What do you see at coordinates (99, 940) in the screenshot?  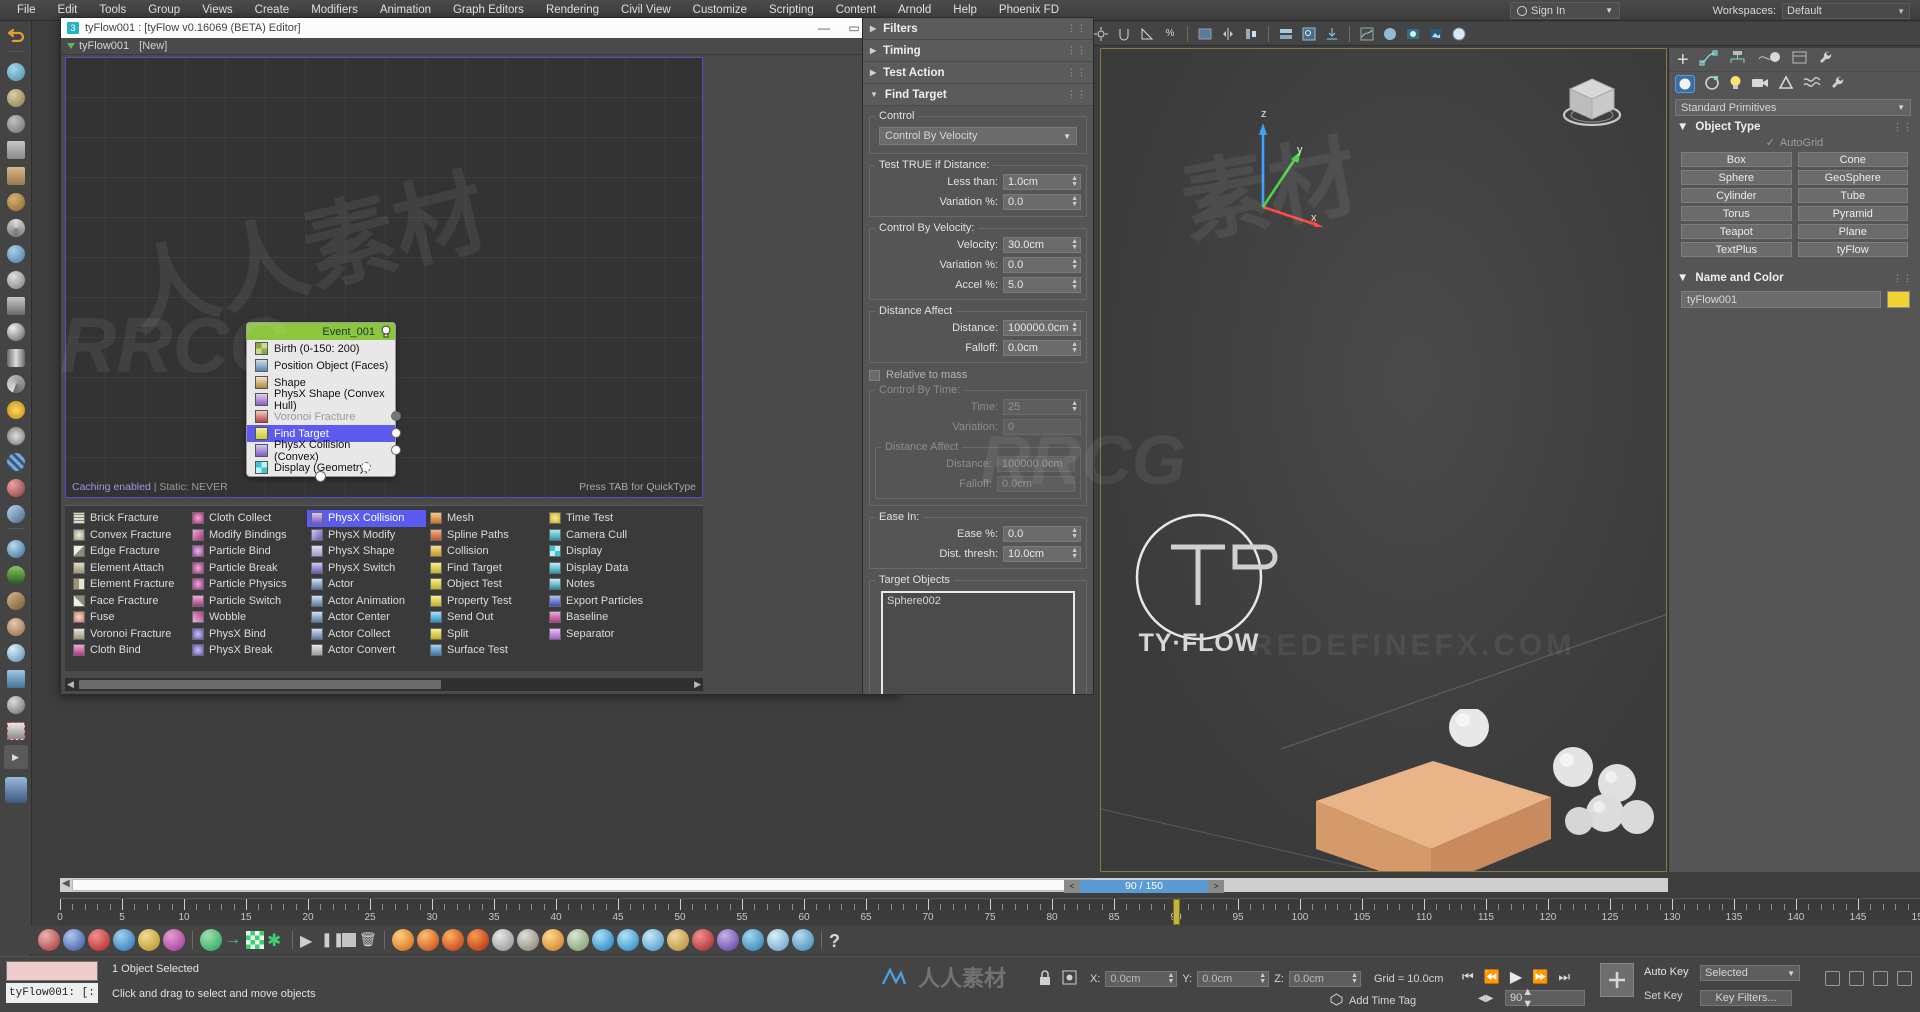 I see `phoenix-fire-icon` at bounding box center [99, 940].